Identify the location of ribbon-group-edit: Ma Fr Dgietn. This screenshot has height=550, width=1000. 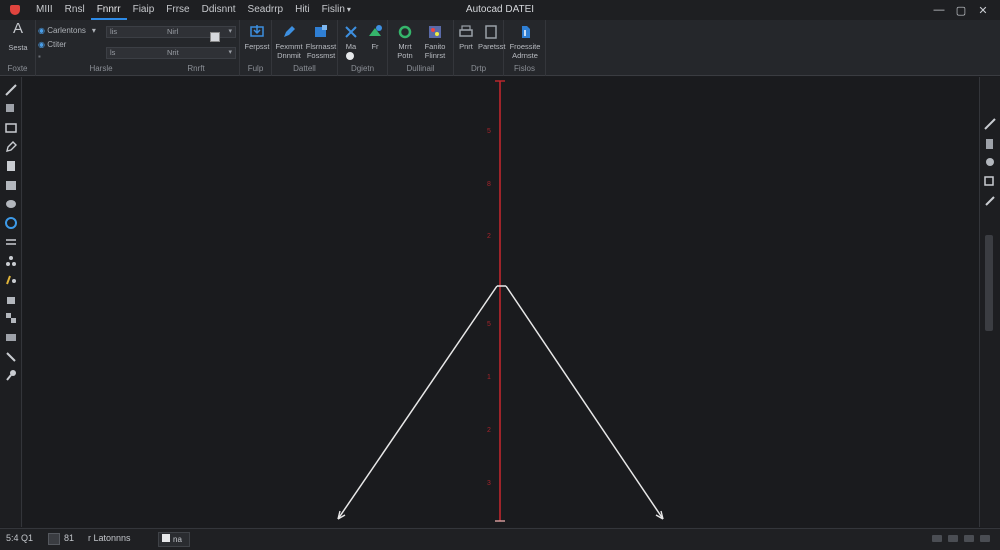
(363, 48).